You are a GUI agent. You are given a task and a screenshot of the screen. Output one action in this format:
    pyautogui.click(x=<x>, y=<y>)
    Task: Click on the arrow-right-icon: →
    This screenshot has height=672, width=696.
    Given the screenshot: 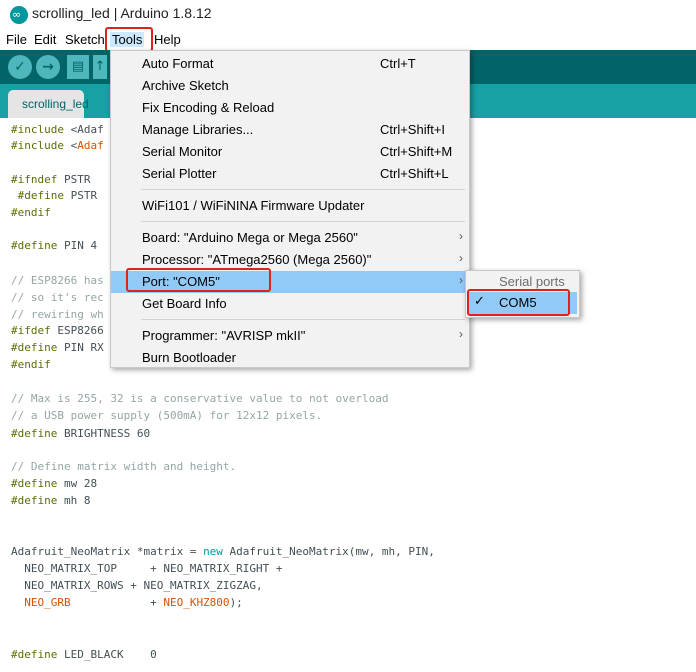 What is the action you would take?
    pyautogui.click(x=48, y=67)
    